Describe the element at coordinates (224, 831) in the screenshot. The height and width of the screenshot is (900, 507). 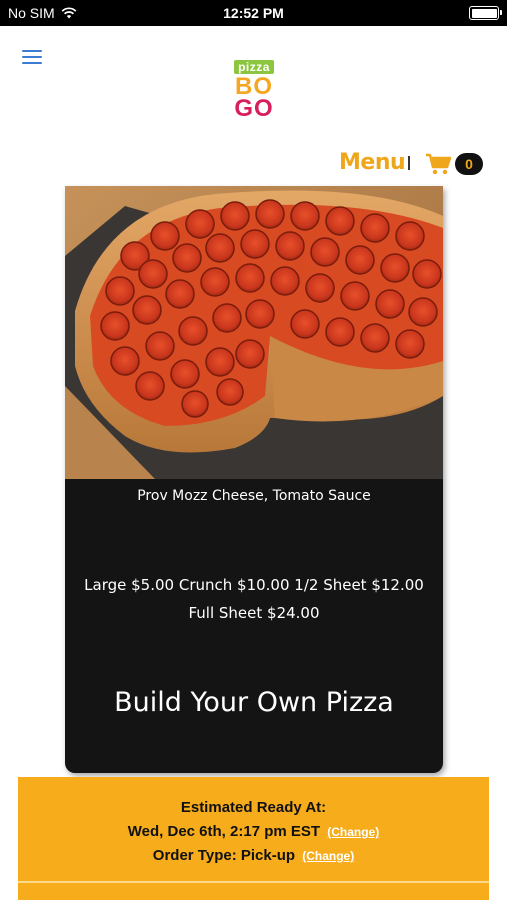
I see `ready-time-value: Wed, Dec 6th, 2:17 pm EST` at that location.